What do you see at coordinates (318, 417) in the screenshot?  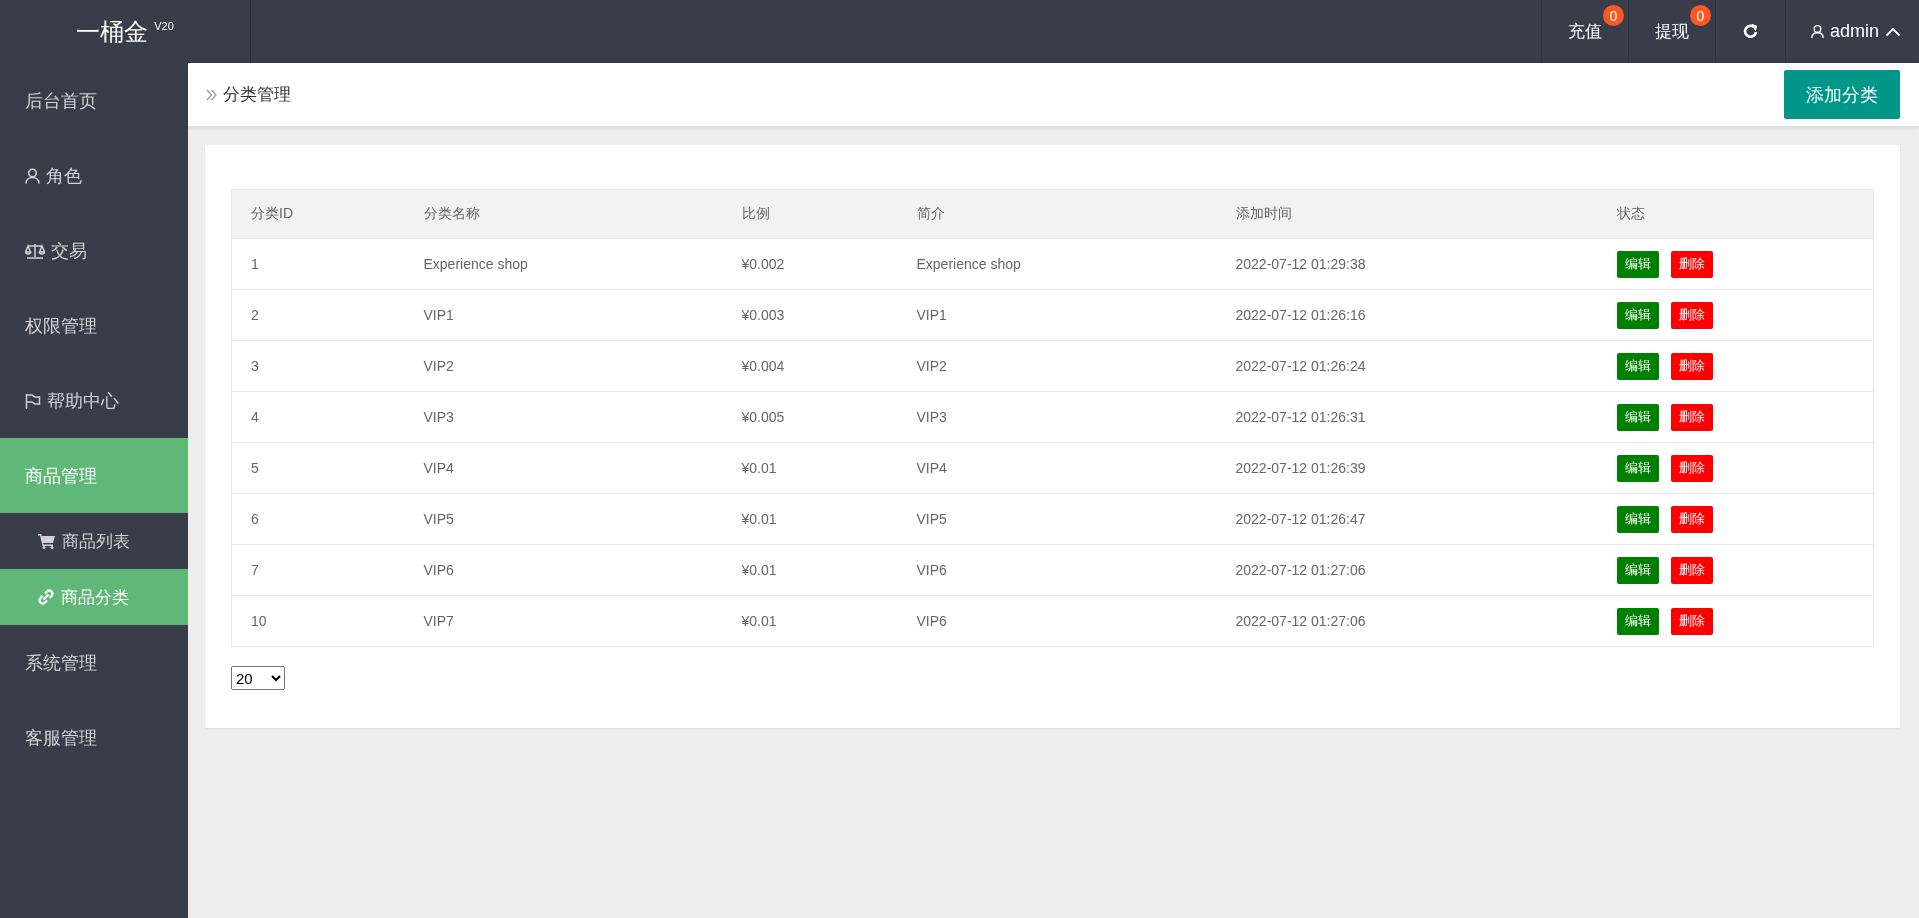 I see `table-cell: 4` at bounding box center [318, 417].